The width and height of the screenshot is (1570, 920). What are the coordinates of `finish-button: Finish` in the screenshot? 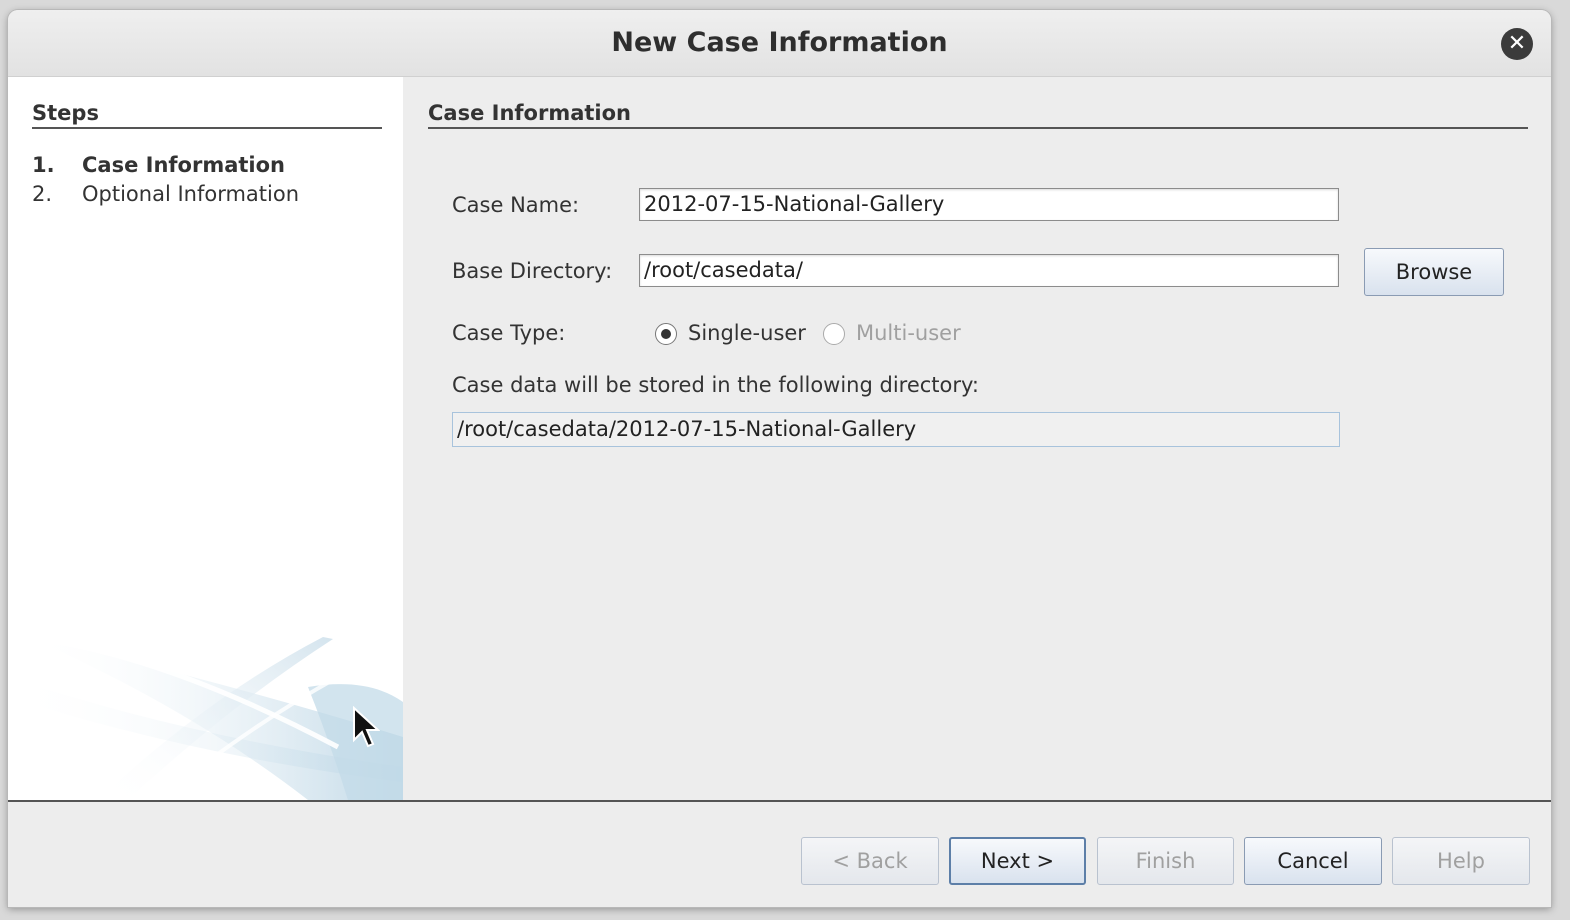 It's located at (1165, 861).